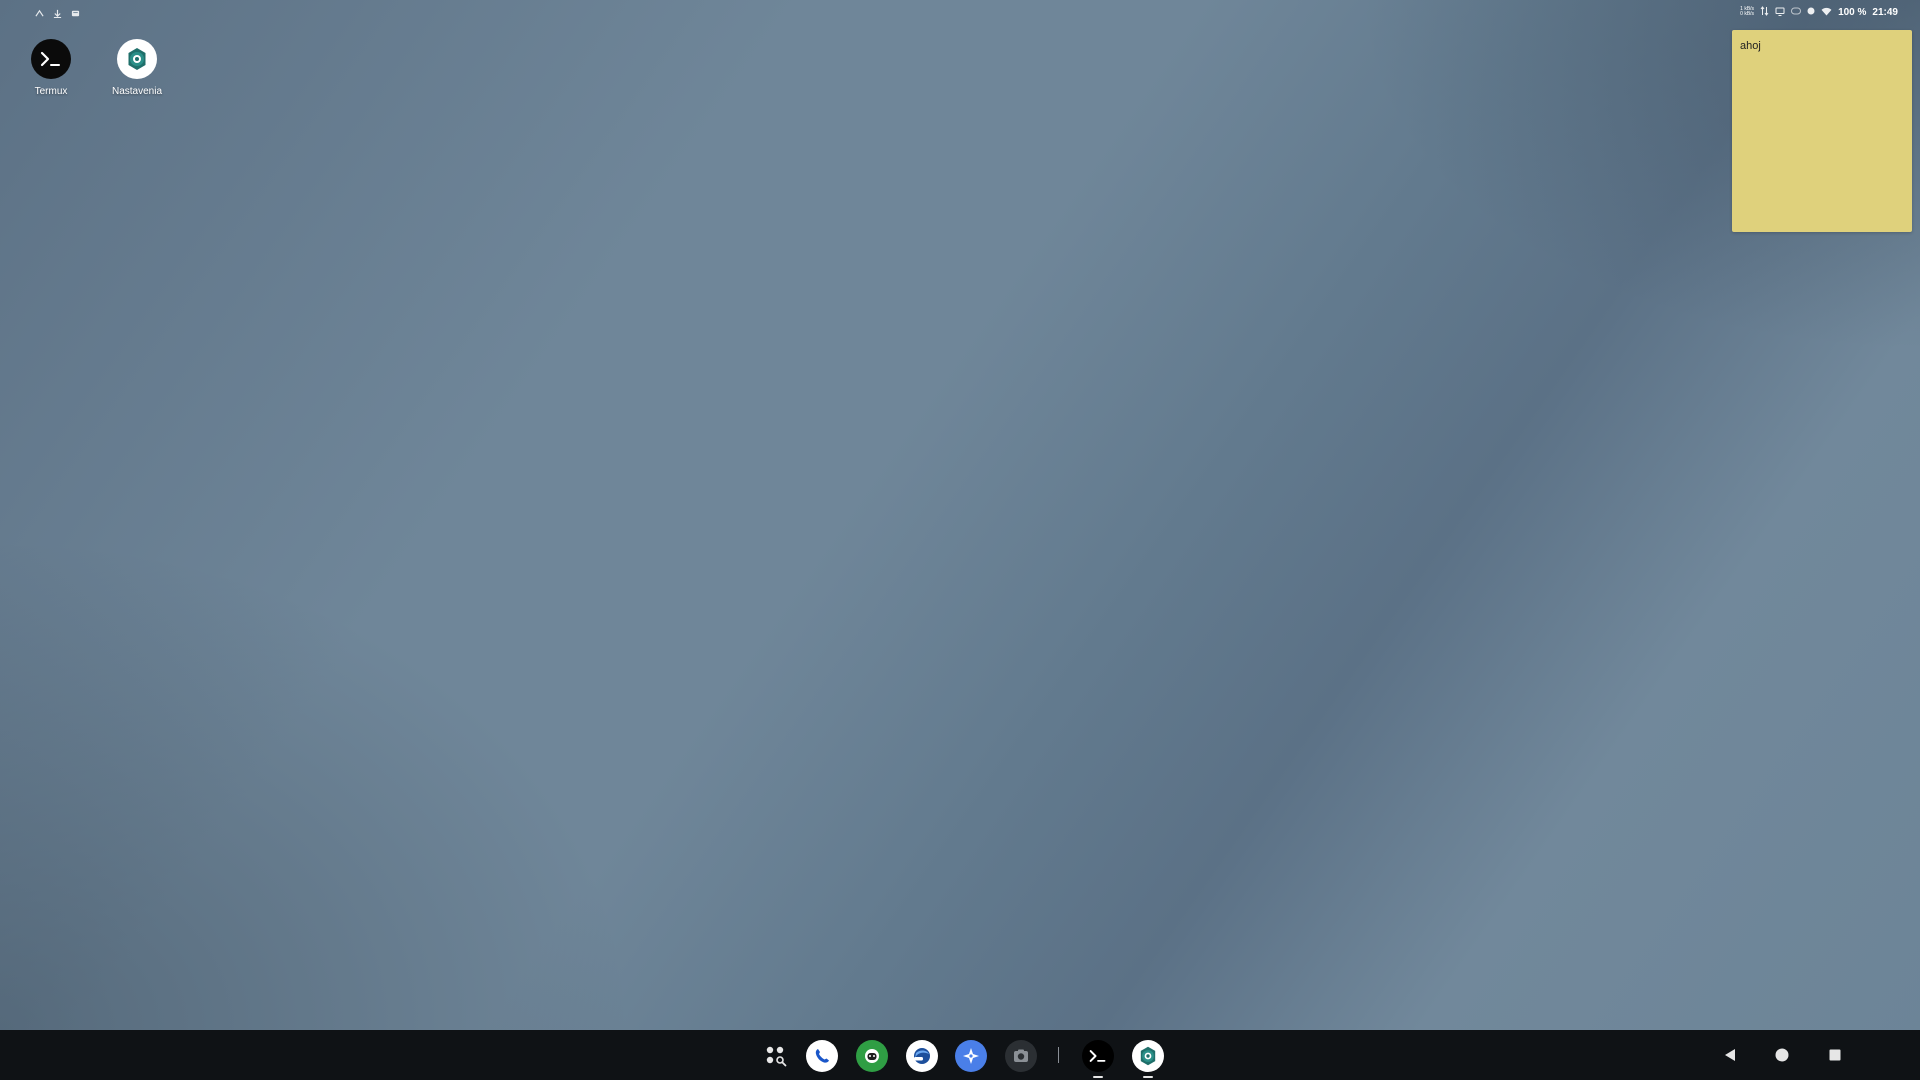 This screenshot has height=1080, width=1920. I want to click on app-drawer-icon, so click(776, 1056).